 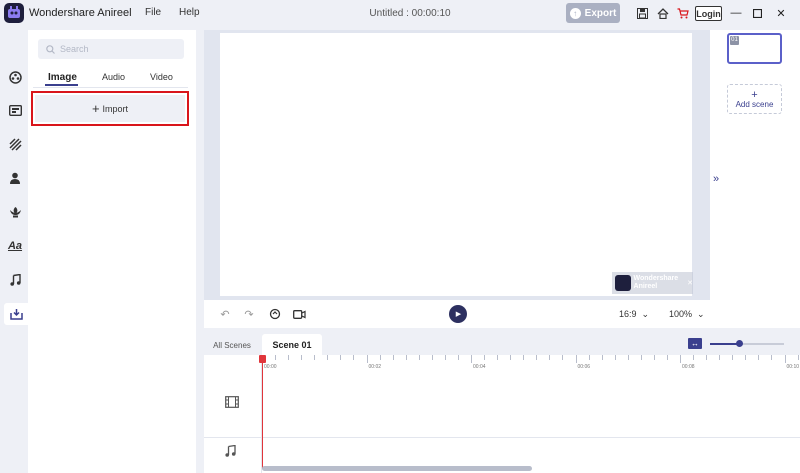 I want to click on rail-item-person, so click(x=15, y=178).